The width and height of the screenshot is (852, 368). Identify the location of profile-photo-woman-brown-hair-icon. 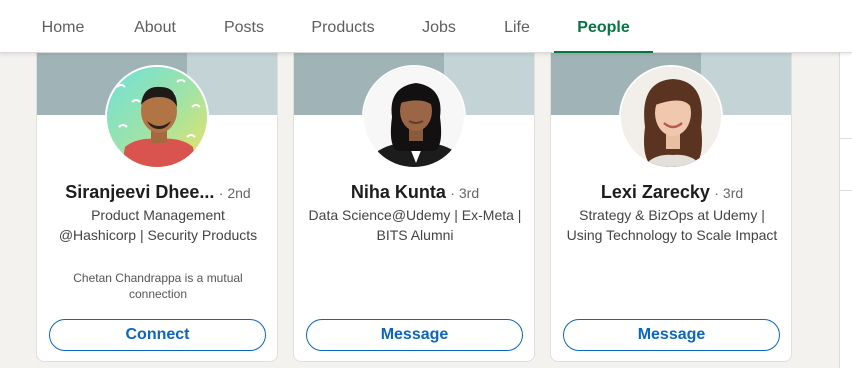
(671, 117).